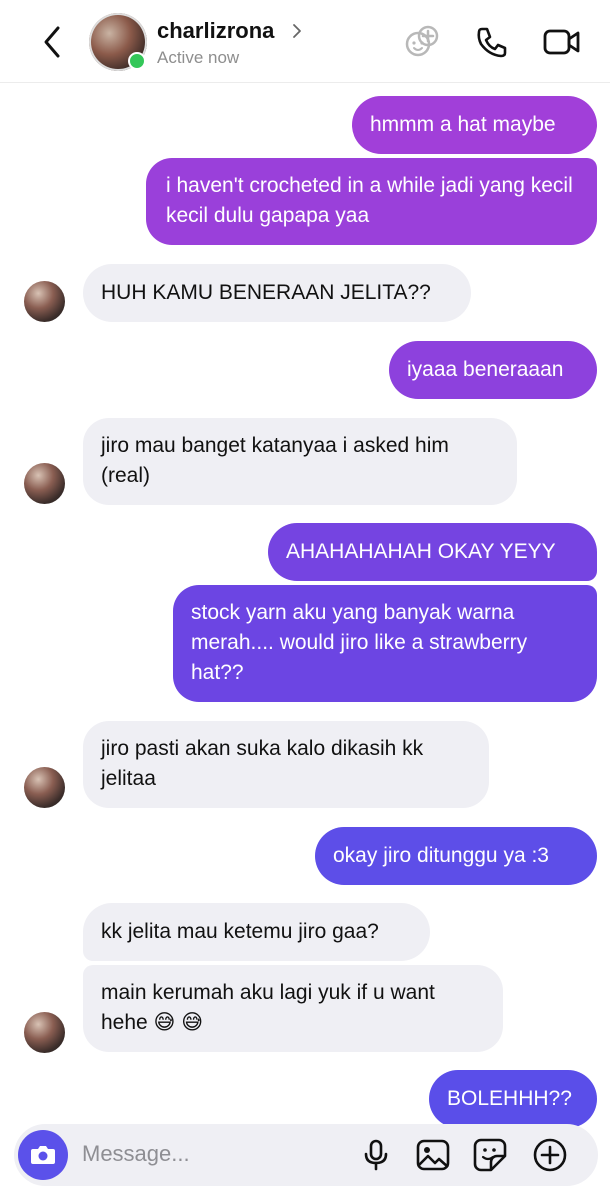 Image resolution: width=610 pixels, height=1199 pixels. What do you see at coordinates (305, 41) in the screenshot?
I see `chat-header: charlizrona Active now` at bounding box center [305, 41].